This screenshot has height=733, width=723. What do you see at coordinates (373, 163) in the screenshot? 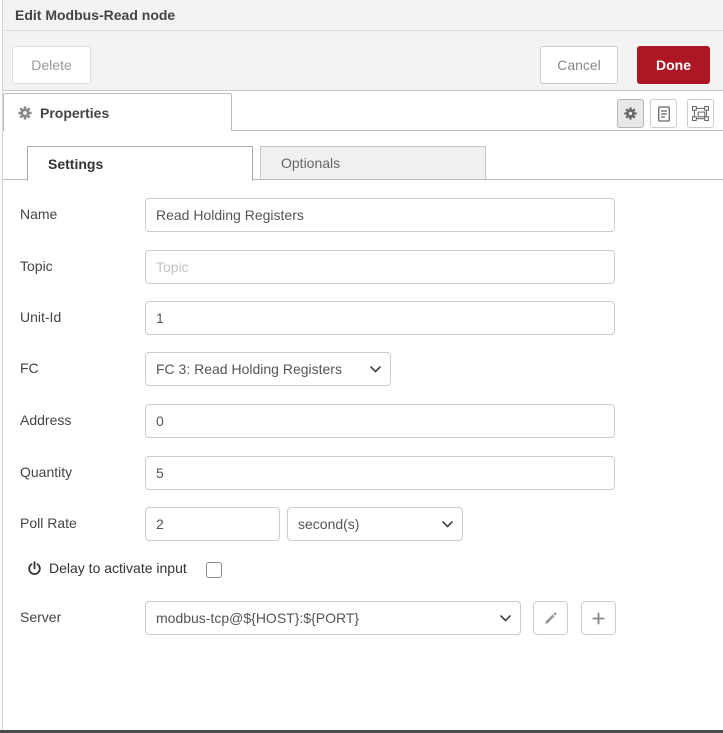
I see `tab-optionals: Optionals` at bounding box center [373, 163].